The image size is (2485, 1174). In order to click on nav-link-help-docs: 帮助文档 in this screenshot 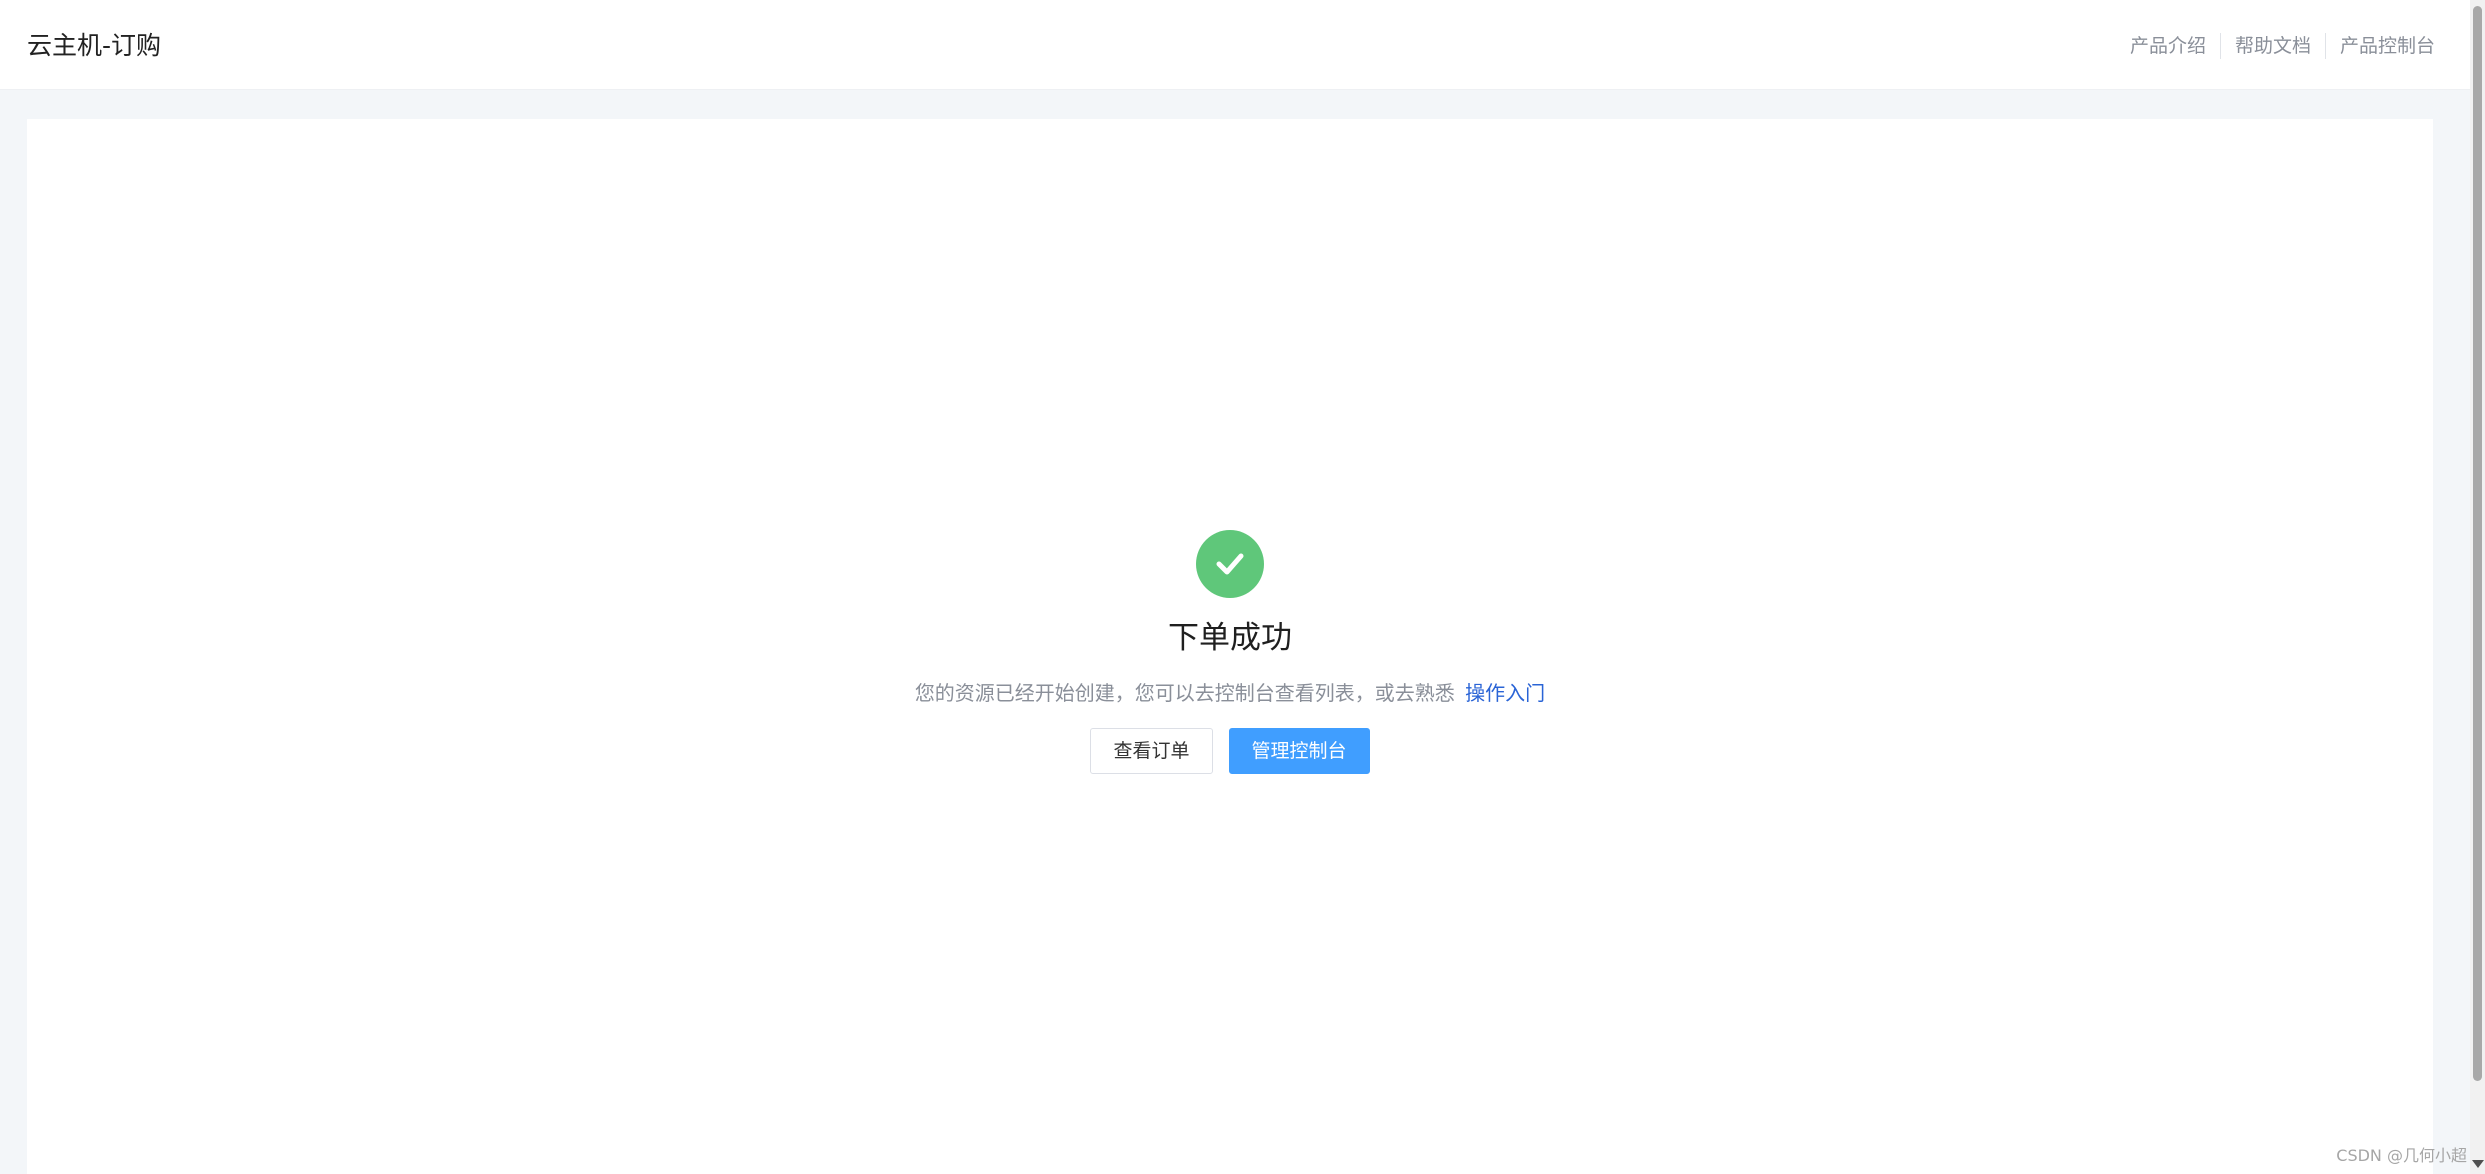, I will do `click(2273, 46)`.